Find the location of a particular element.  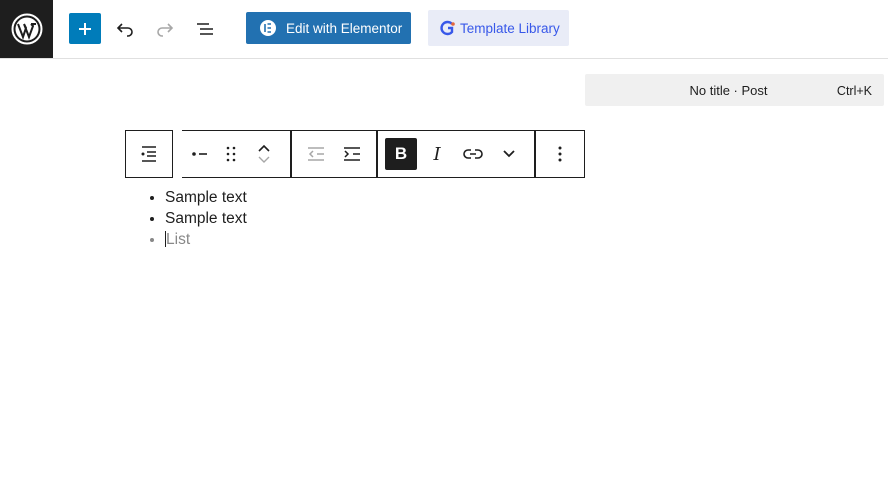

edit-with-elementor-button: Edit with Elementor is located at coordinates (328, 28).